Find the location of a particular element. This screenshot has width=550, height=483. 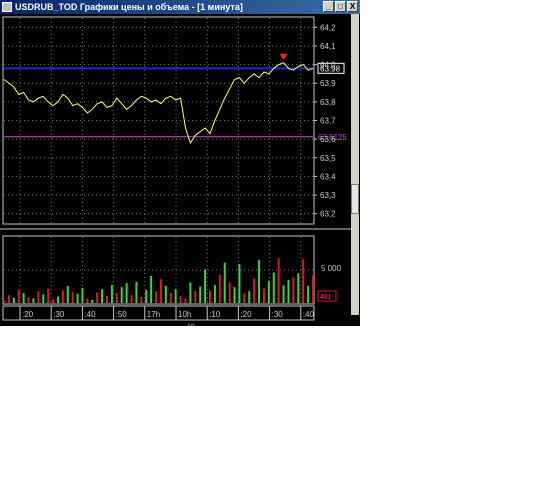

price-tick-label: 63,5 is located at coordinates (328, 158).